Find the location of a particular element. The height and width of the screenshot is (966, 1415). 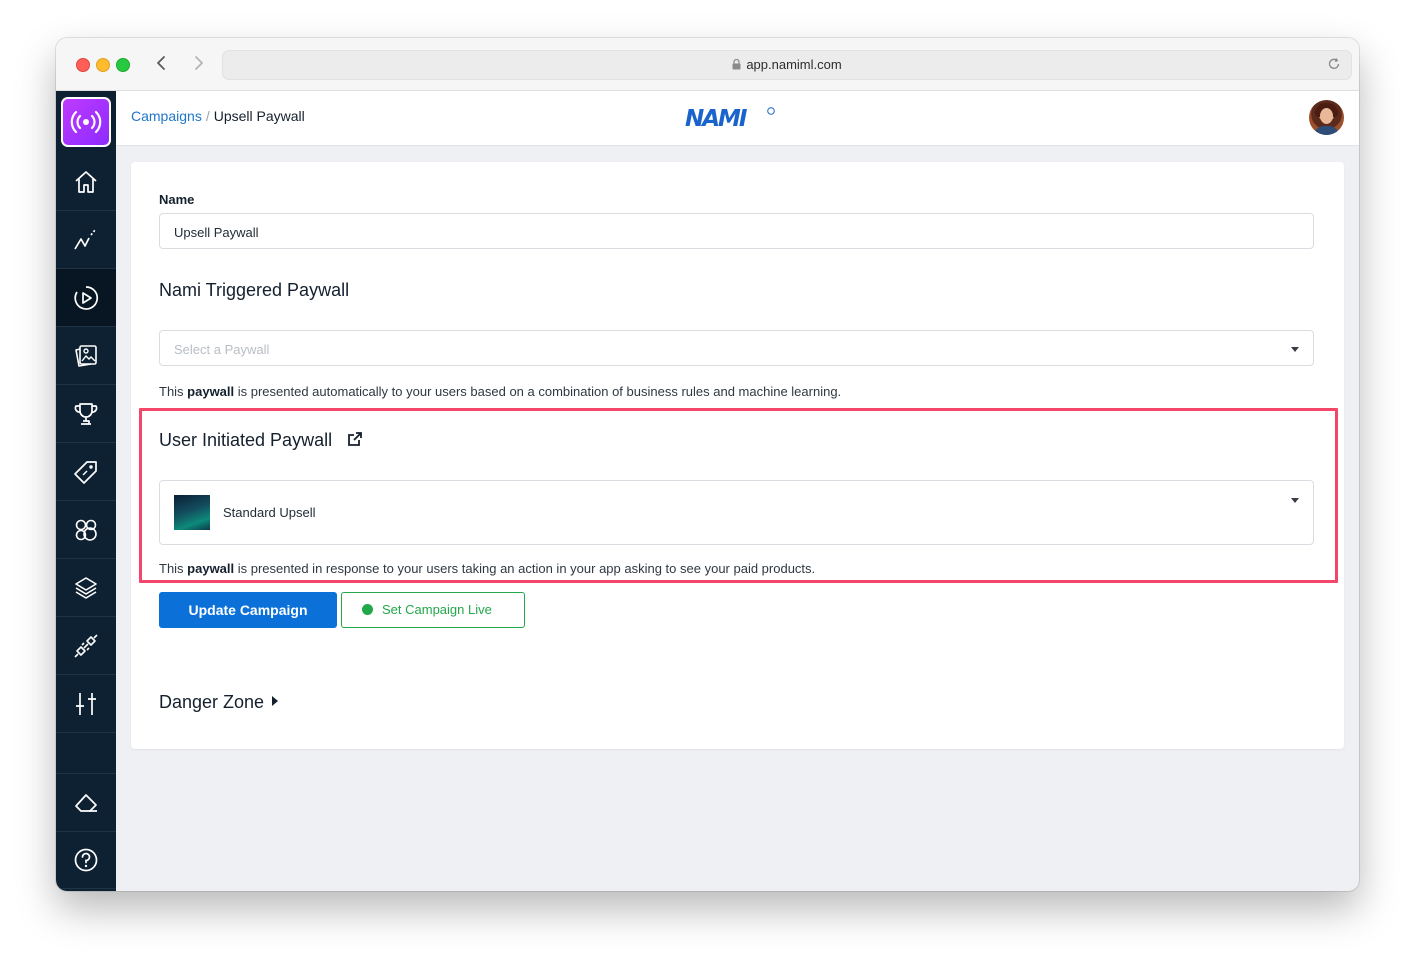

minimize-window-button is located at coordinates (103, 65).